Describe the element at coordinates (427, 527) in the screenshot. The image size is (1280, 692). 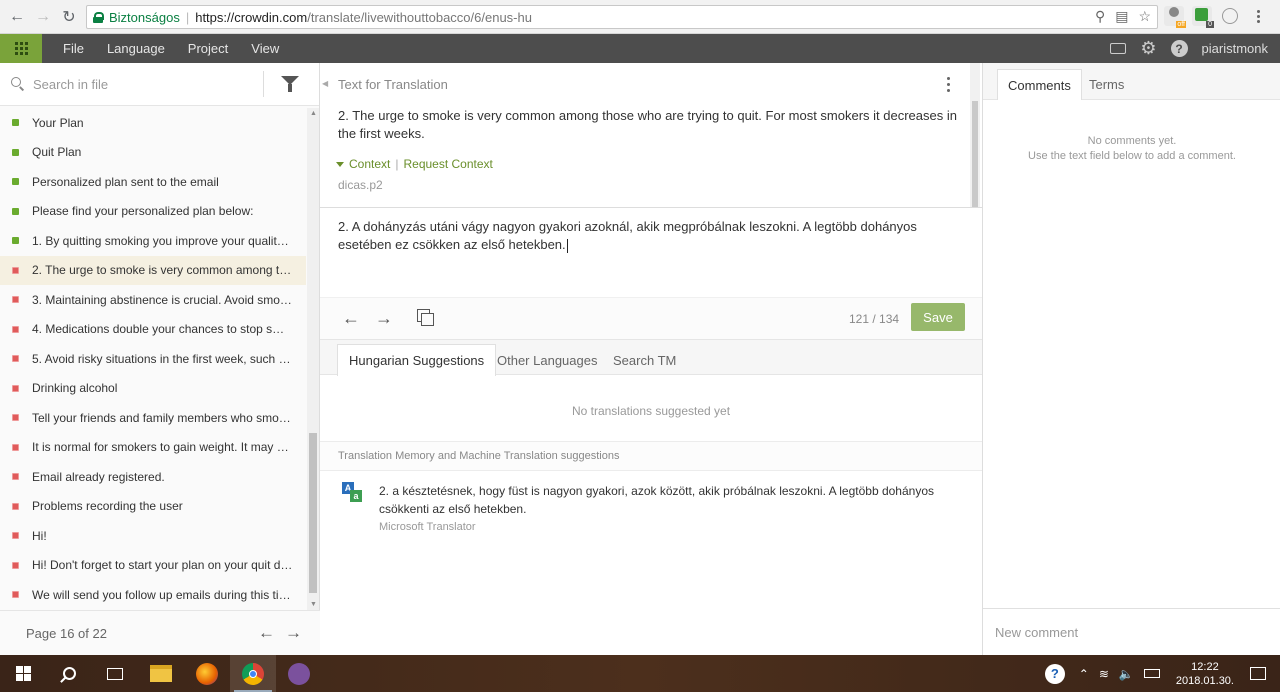
I see `mt-source: Microsoft Translator` at that location.